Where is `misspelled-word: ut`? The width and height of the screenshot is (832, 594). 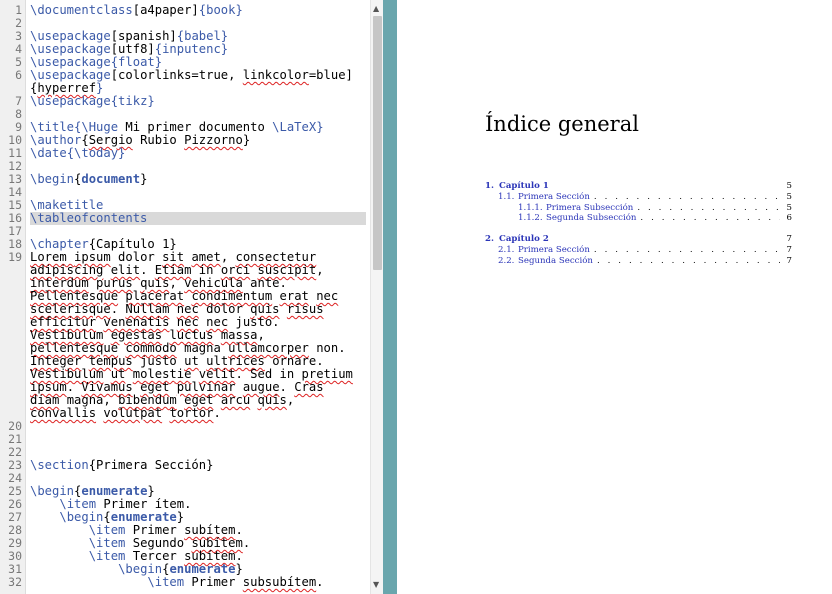 misspelled-word: ut is located at coordinates (118, 374).